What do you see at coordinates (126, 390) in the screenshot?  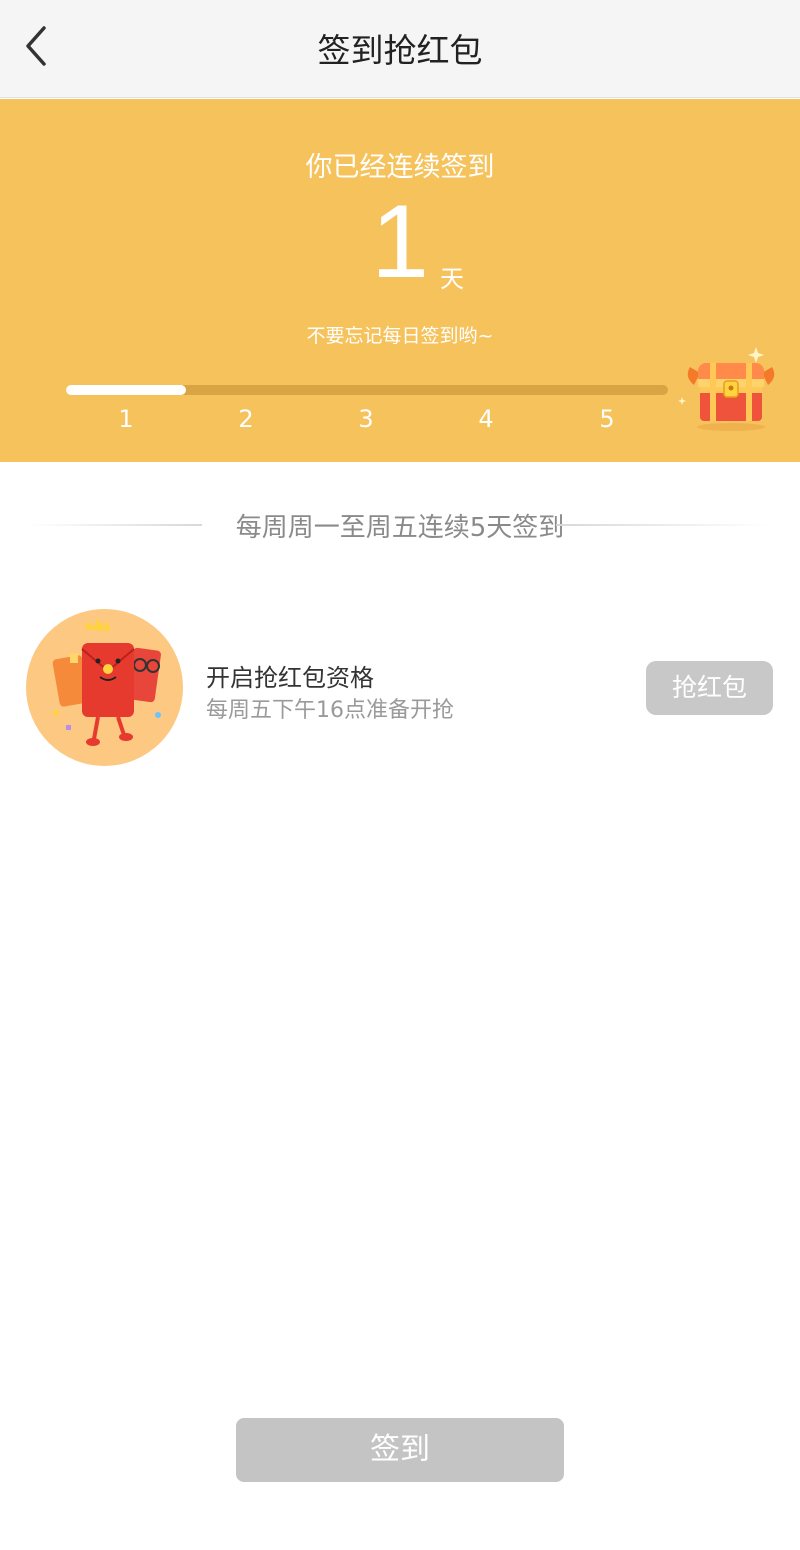 I see `progress-fill` at bounding box center [126, 390].